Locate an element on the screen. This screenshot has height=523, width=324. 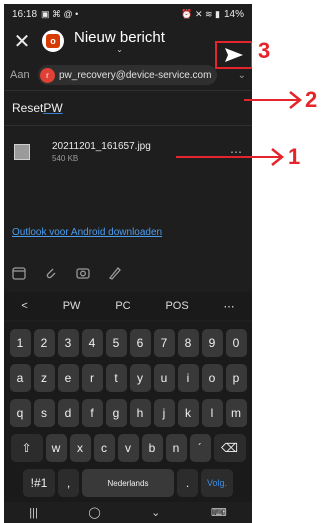
recipient-chip: r pw_recovery@device-service.com is located at coordinates (128, 75).